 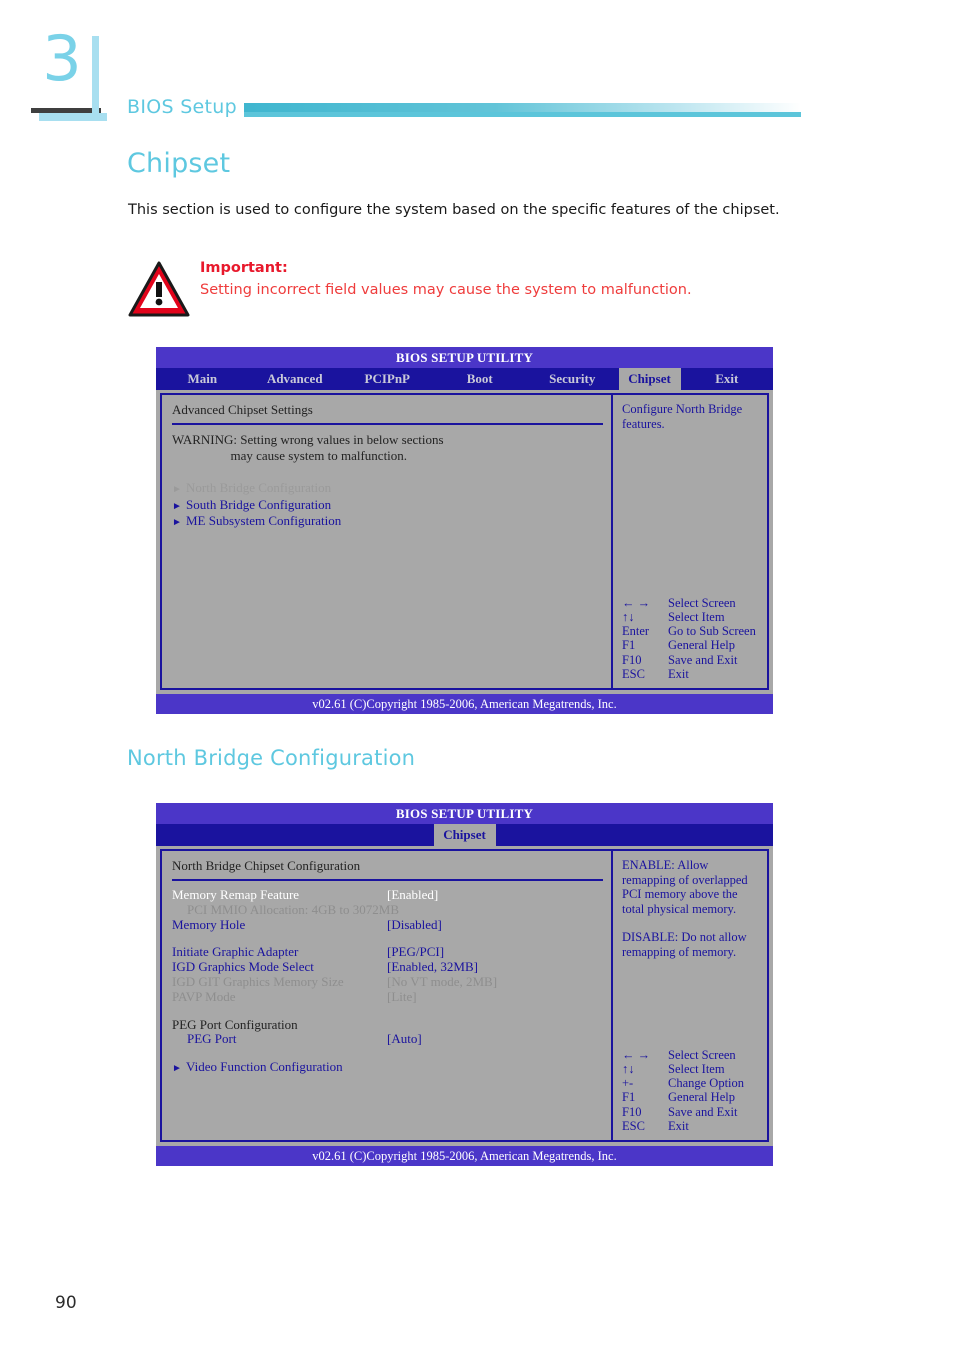 I want to click on key-legend-row: +- Change Option, so click(x=683, y=1083).